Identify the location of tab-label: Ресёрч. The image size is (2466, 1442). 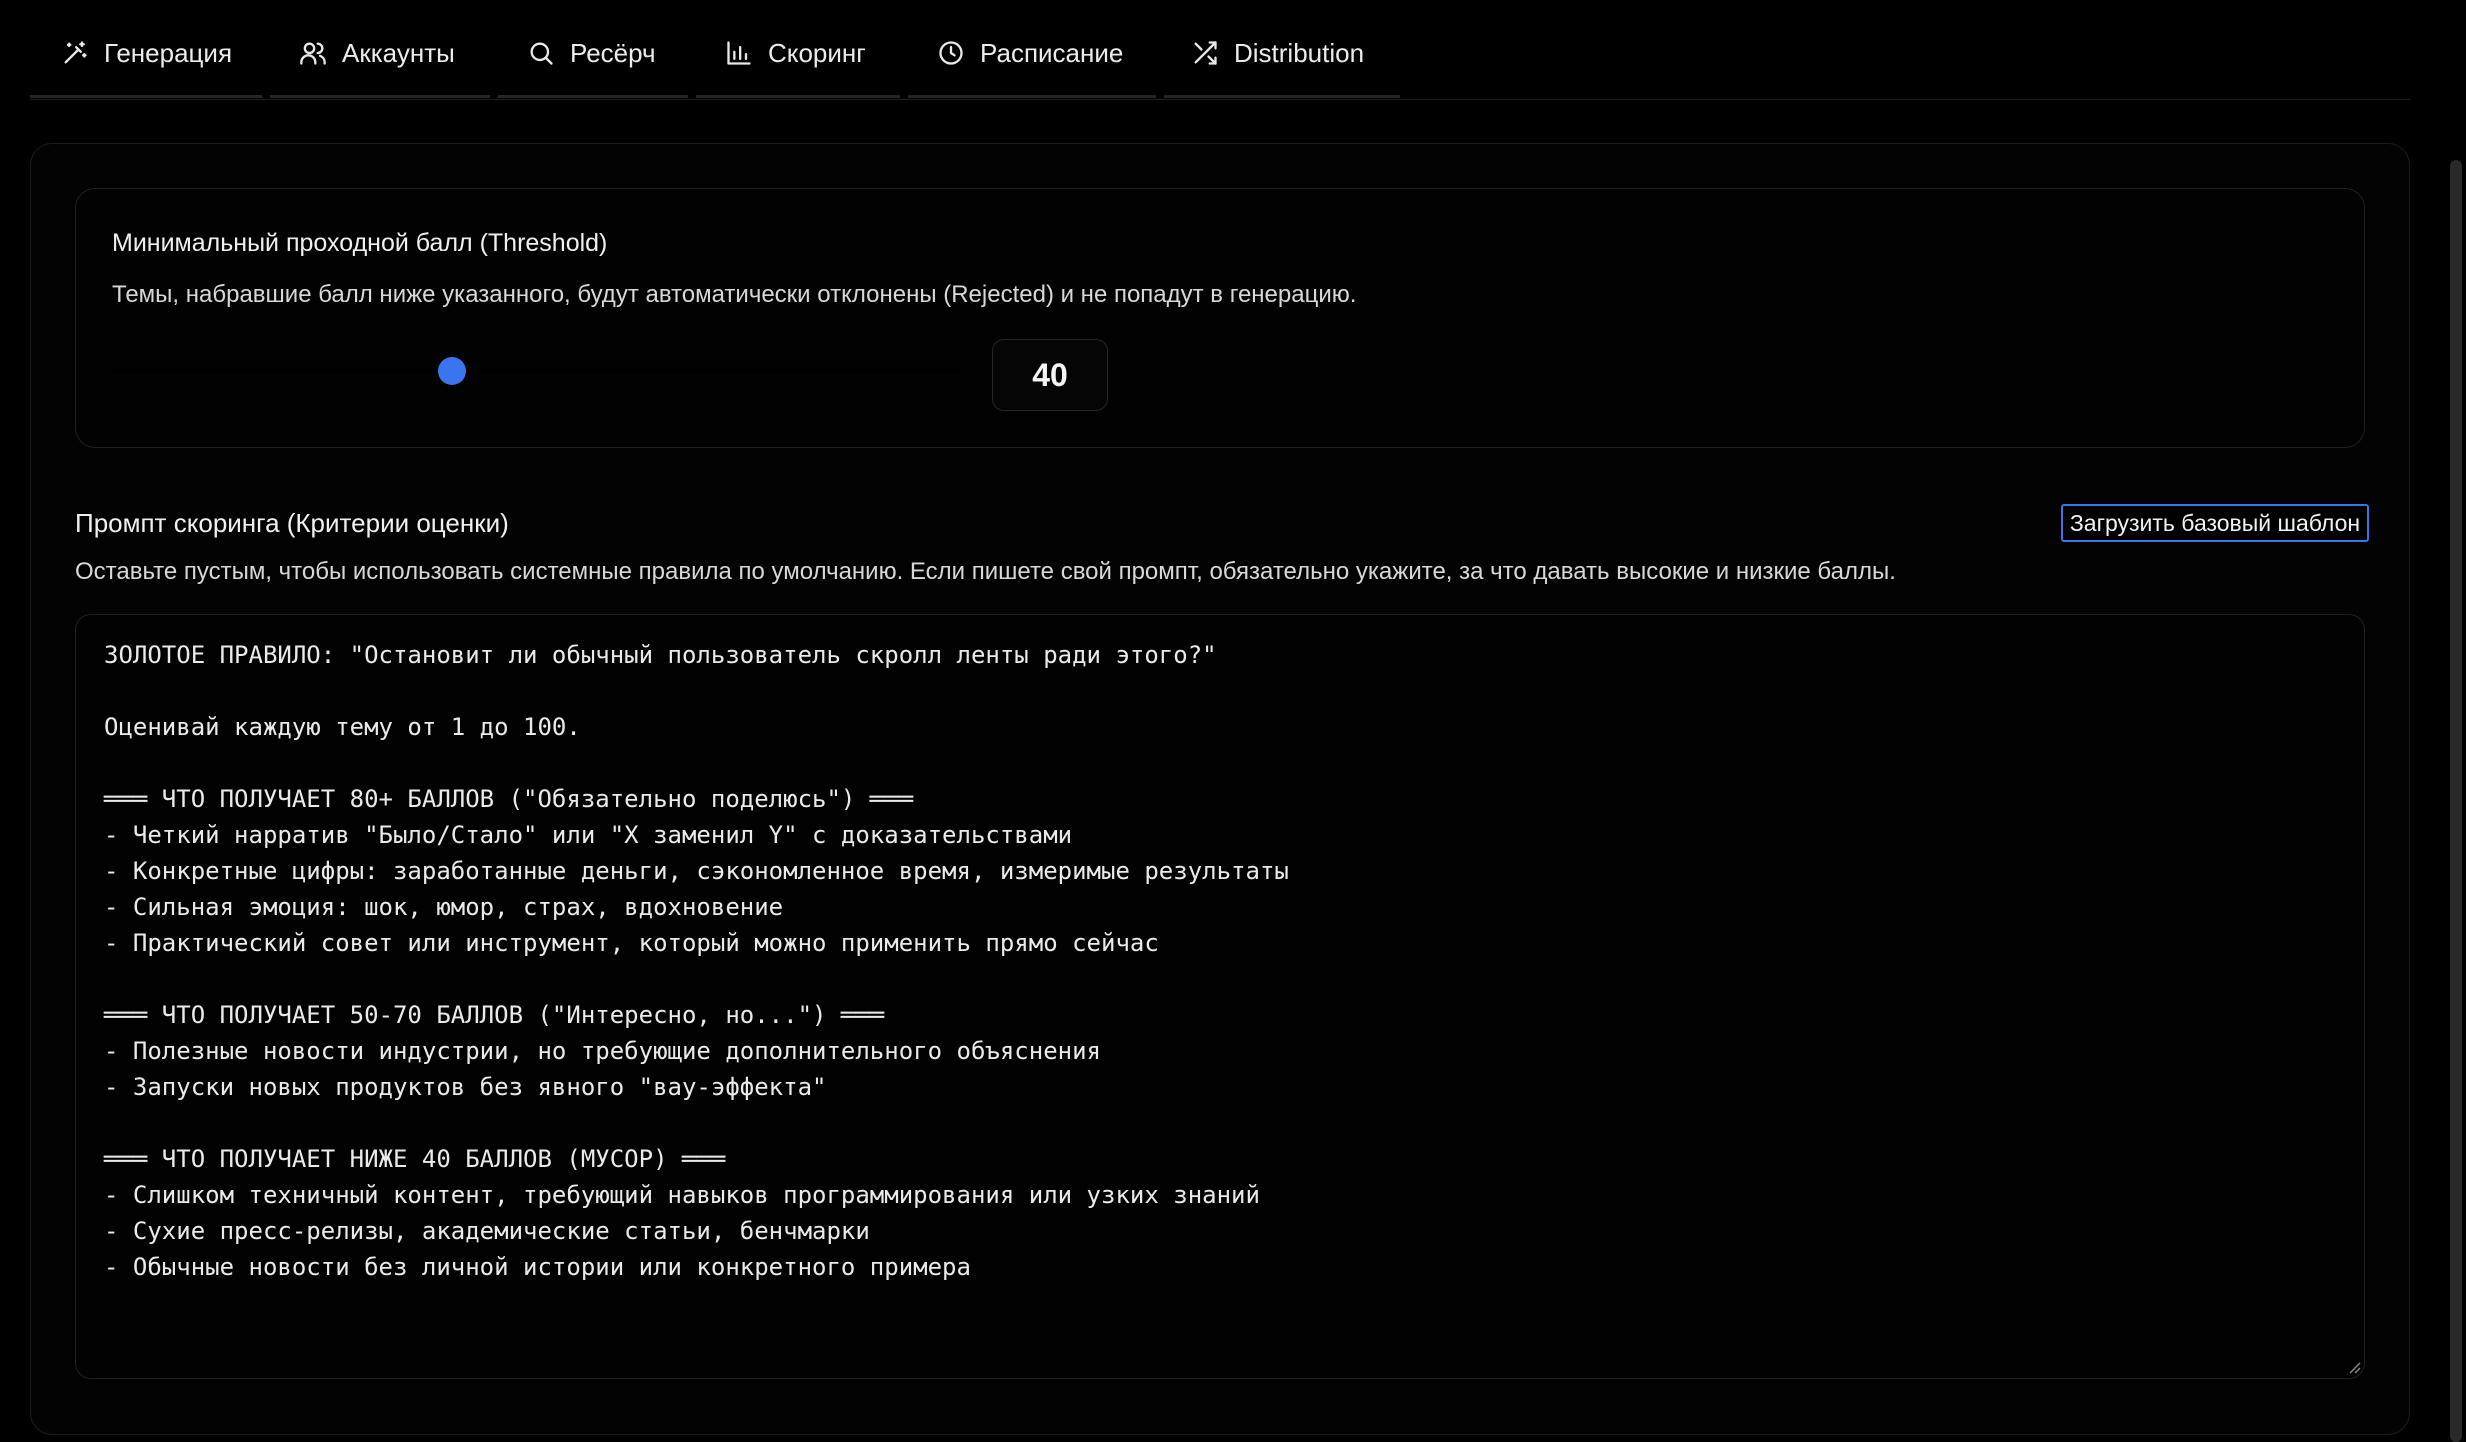
(613, 53).